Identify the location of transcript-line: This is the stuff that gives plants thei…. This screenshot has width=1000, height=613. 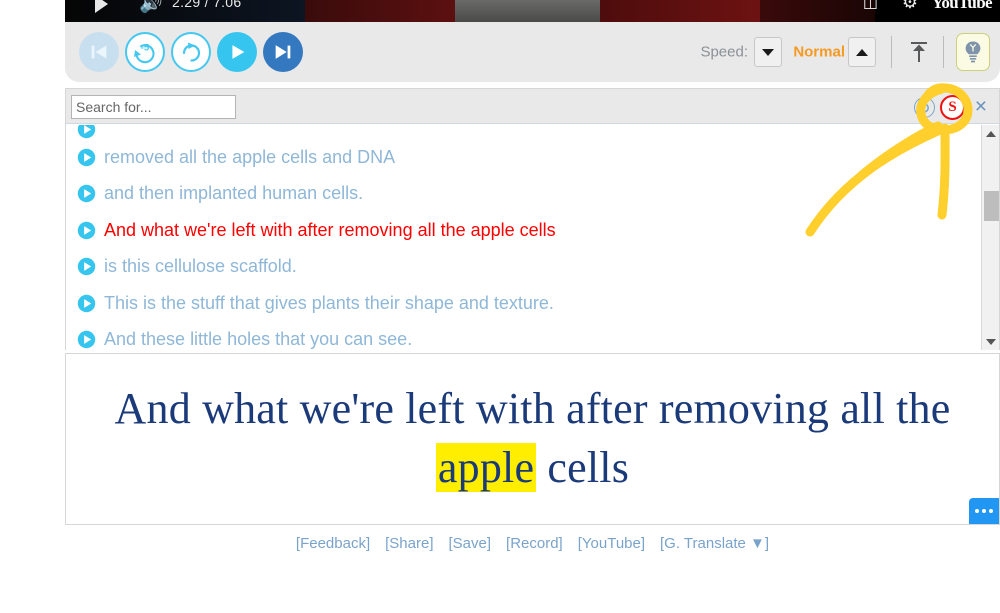
(523, 303).